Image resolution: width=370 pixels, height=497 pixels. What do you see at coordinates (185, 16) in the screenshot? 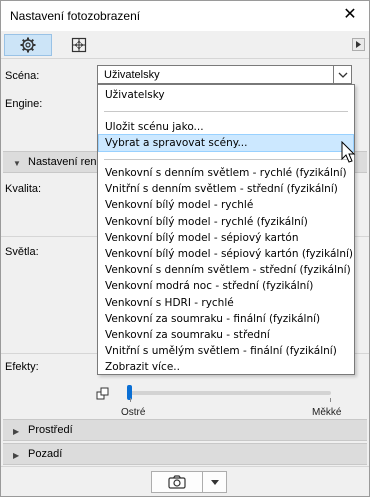
I see `title-bar: Nastavení fotozobrazení ✕` at bounding box center [185, 16].